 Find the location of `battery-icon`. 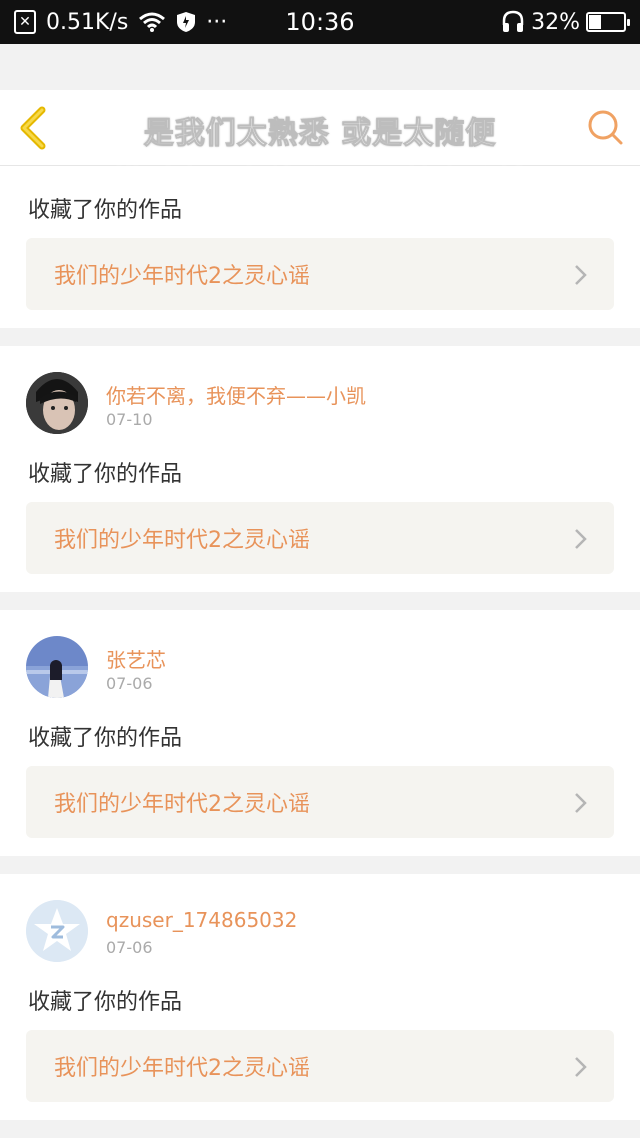

battery-icon is located at coordinates (608, 22).